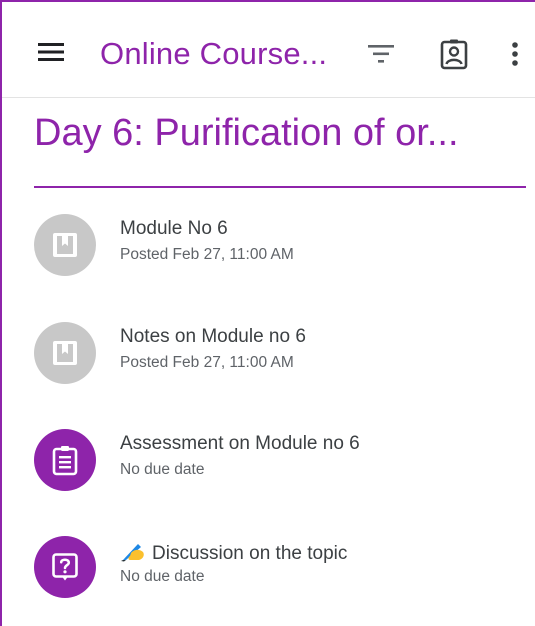 The height and width of the screenshot is (626, 535). What do you see at coordinates (213, 336) in the screenshot?
I see `item-title: Notes on Module no 6` at bounding box center [213, 336].